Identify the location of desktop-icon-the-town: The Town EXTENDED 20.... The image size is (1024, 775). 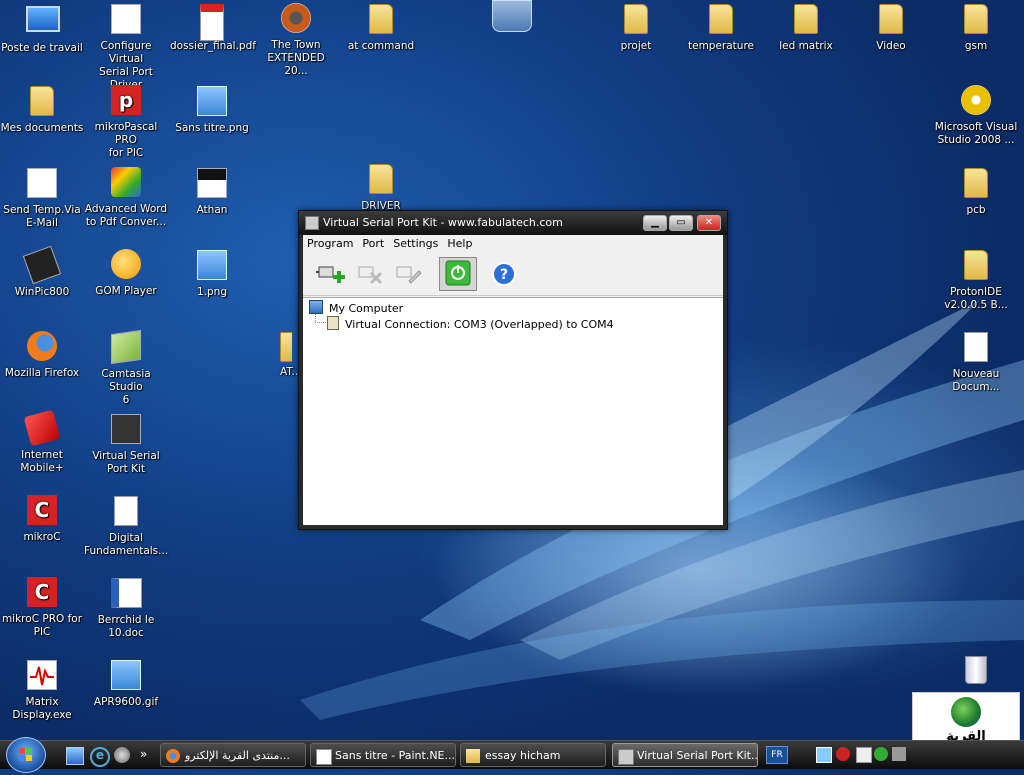
(296, 40).